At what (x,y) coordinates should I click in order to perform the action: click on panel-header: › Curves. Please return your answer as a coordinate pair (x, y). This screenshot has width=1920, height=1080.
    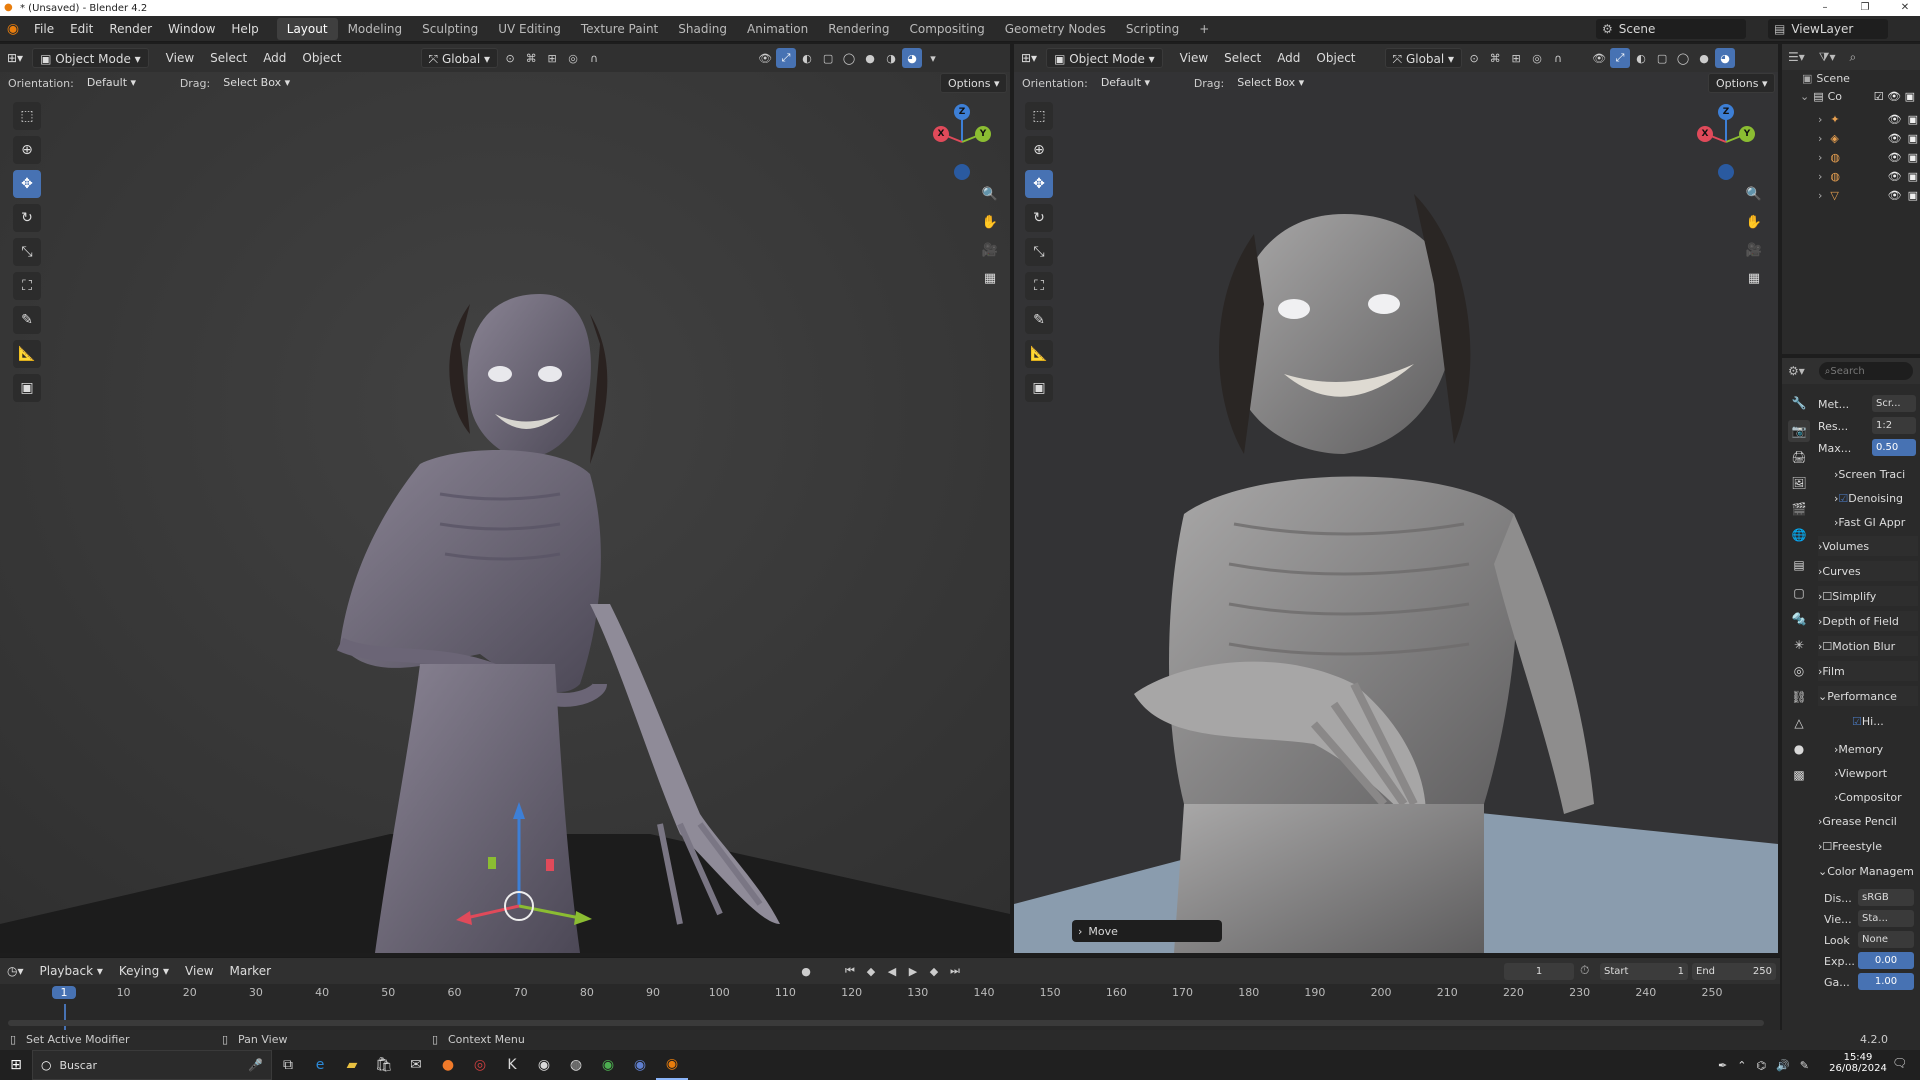
    Looking at the image, I should click on (1868, 571).